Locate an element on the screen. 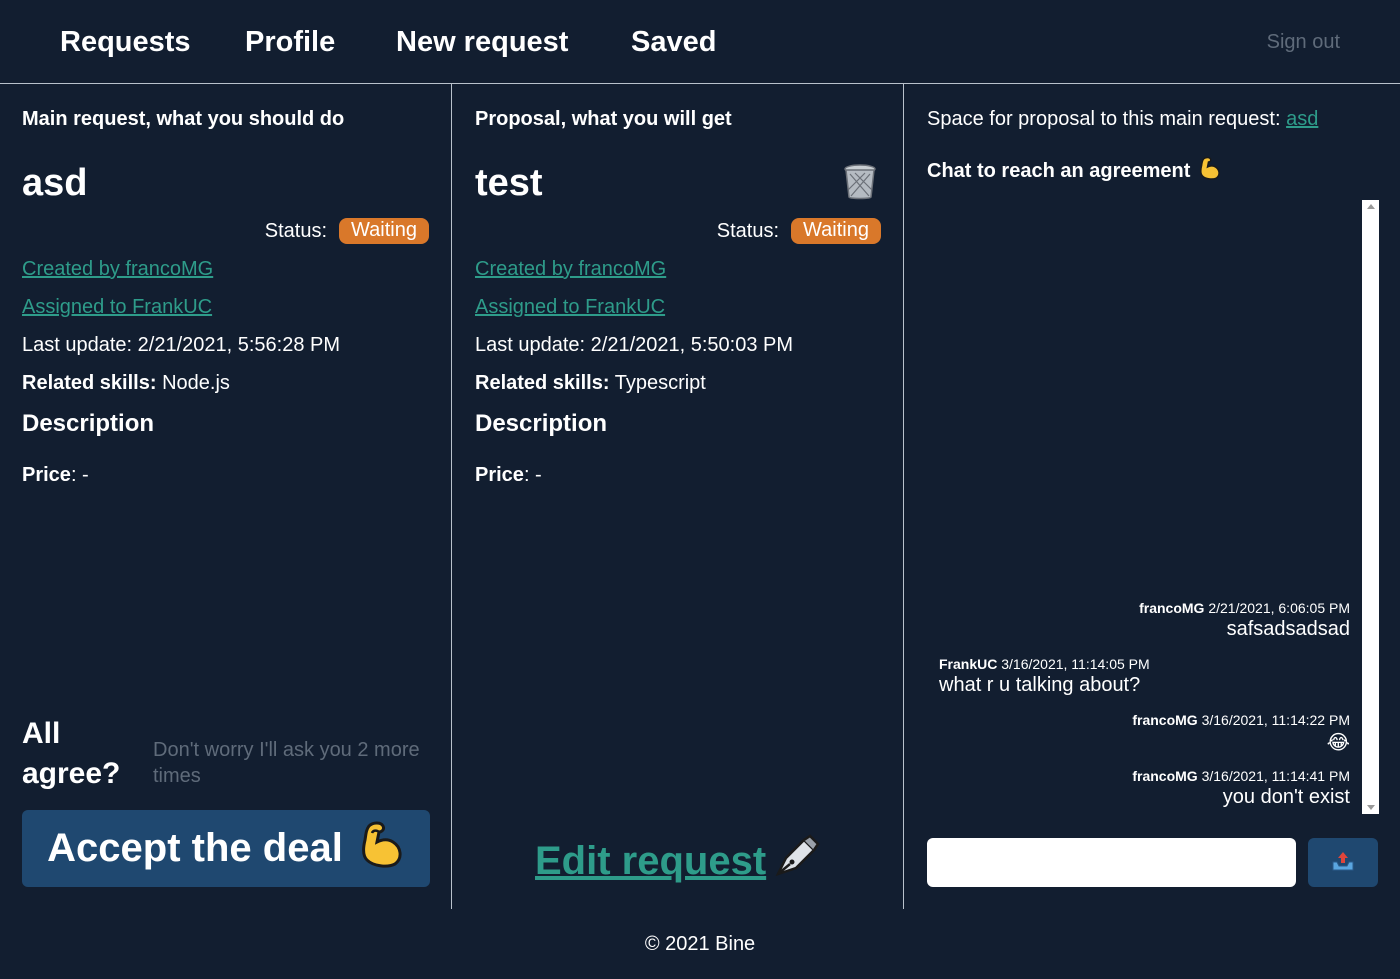 The image size is (1400, 979). scroll-up-arrow-icon is located at coordinates (1371, 206).